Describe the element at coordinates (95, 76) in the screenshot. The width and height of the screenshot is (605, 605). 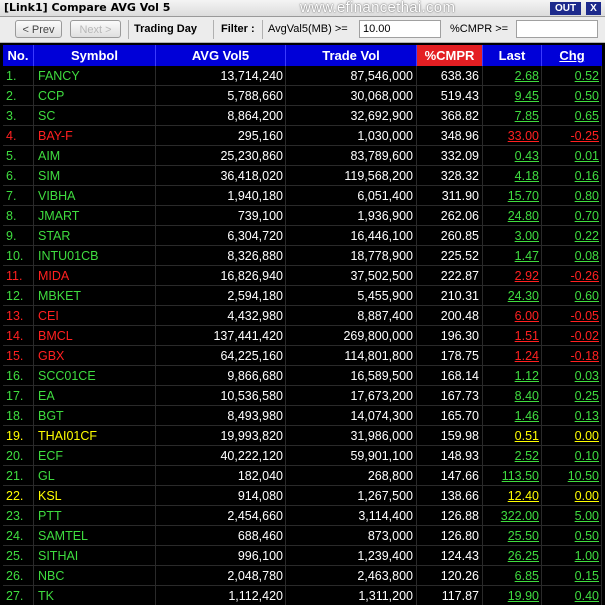
I see `row-symbol: FANCY` at that location.